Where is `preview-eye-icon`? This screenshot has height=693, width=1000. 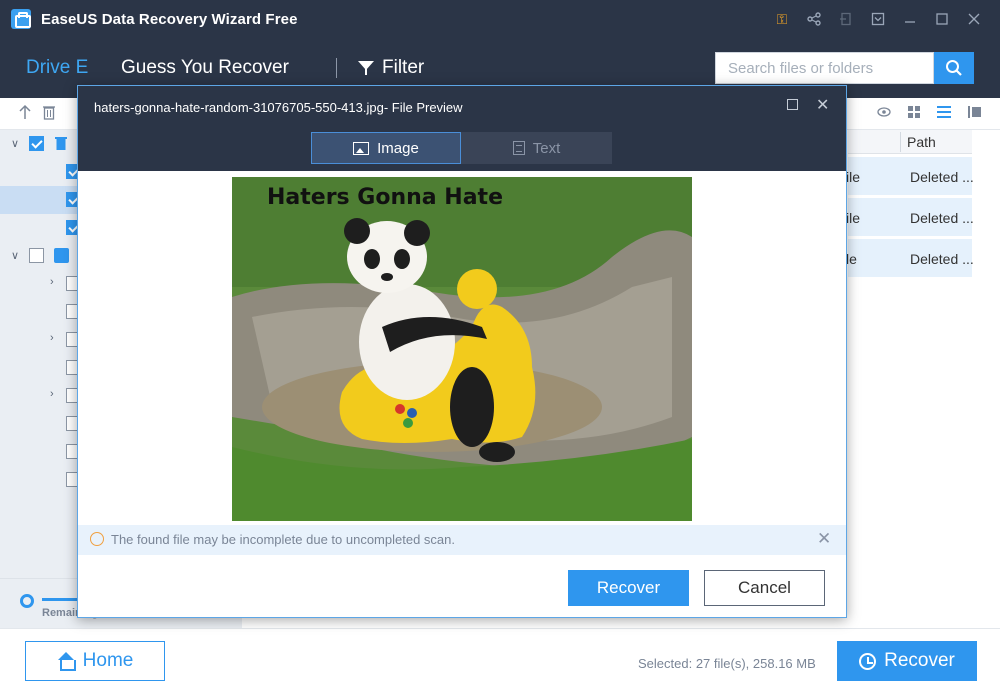
preview-eye-icon is located at coordinates (884, 112).